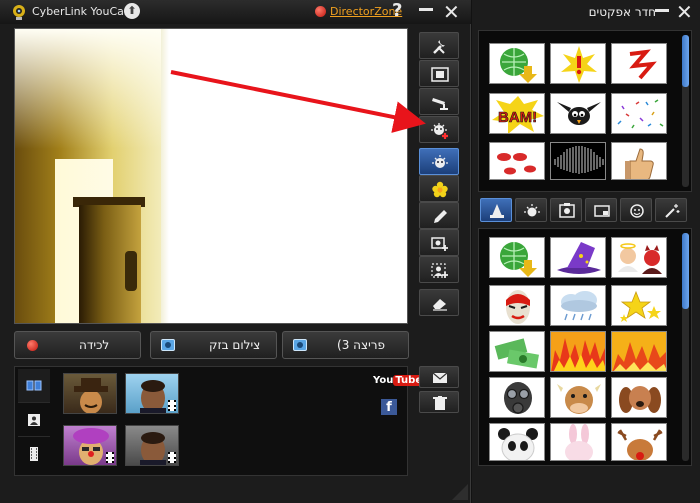 The image size is (700, 503). I want to click on wrench-screwdriver-icon, so click(439, 47).